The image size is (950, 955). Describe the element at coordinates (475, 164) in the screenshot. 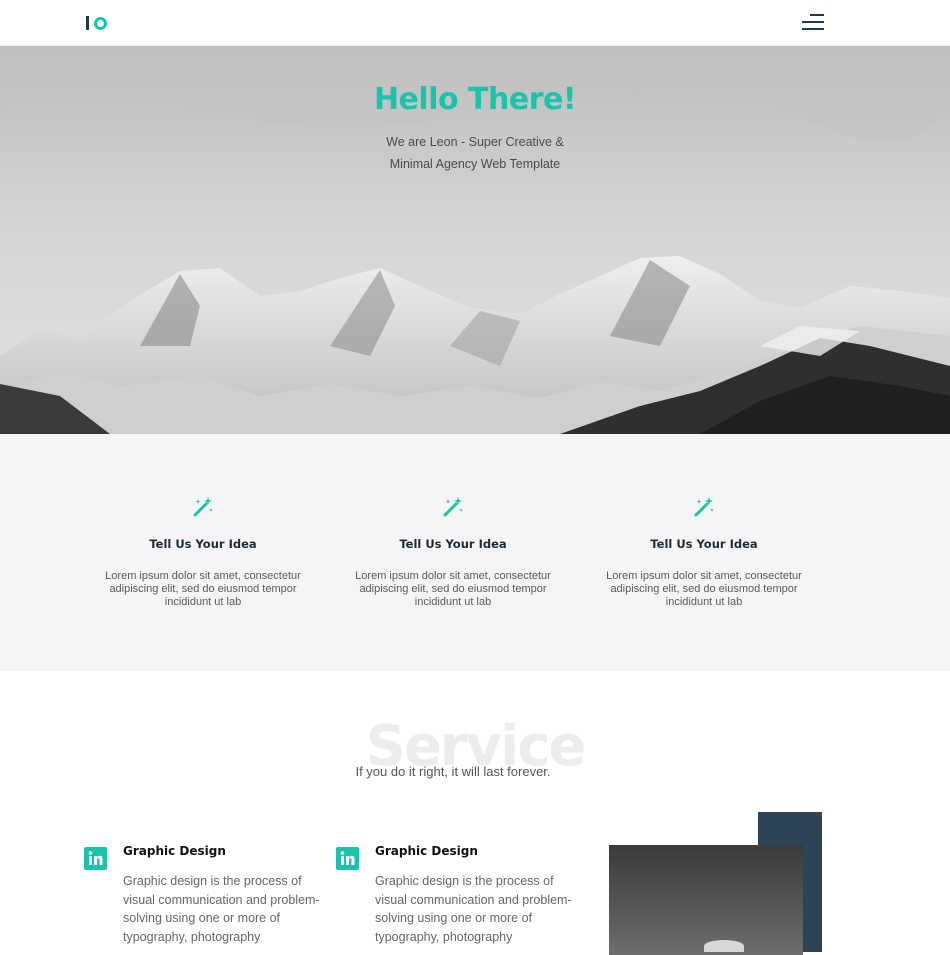

I see `hero-subtitle-line-2: Minimal Agency Web Template` at that location.